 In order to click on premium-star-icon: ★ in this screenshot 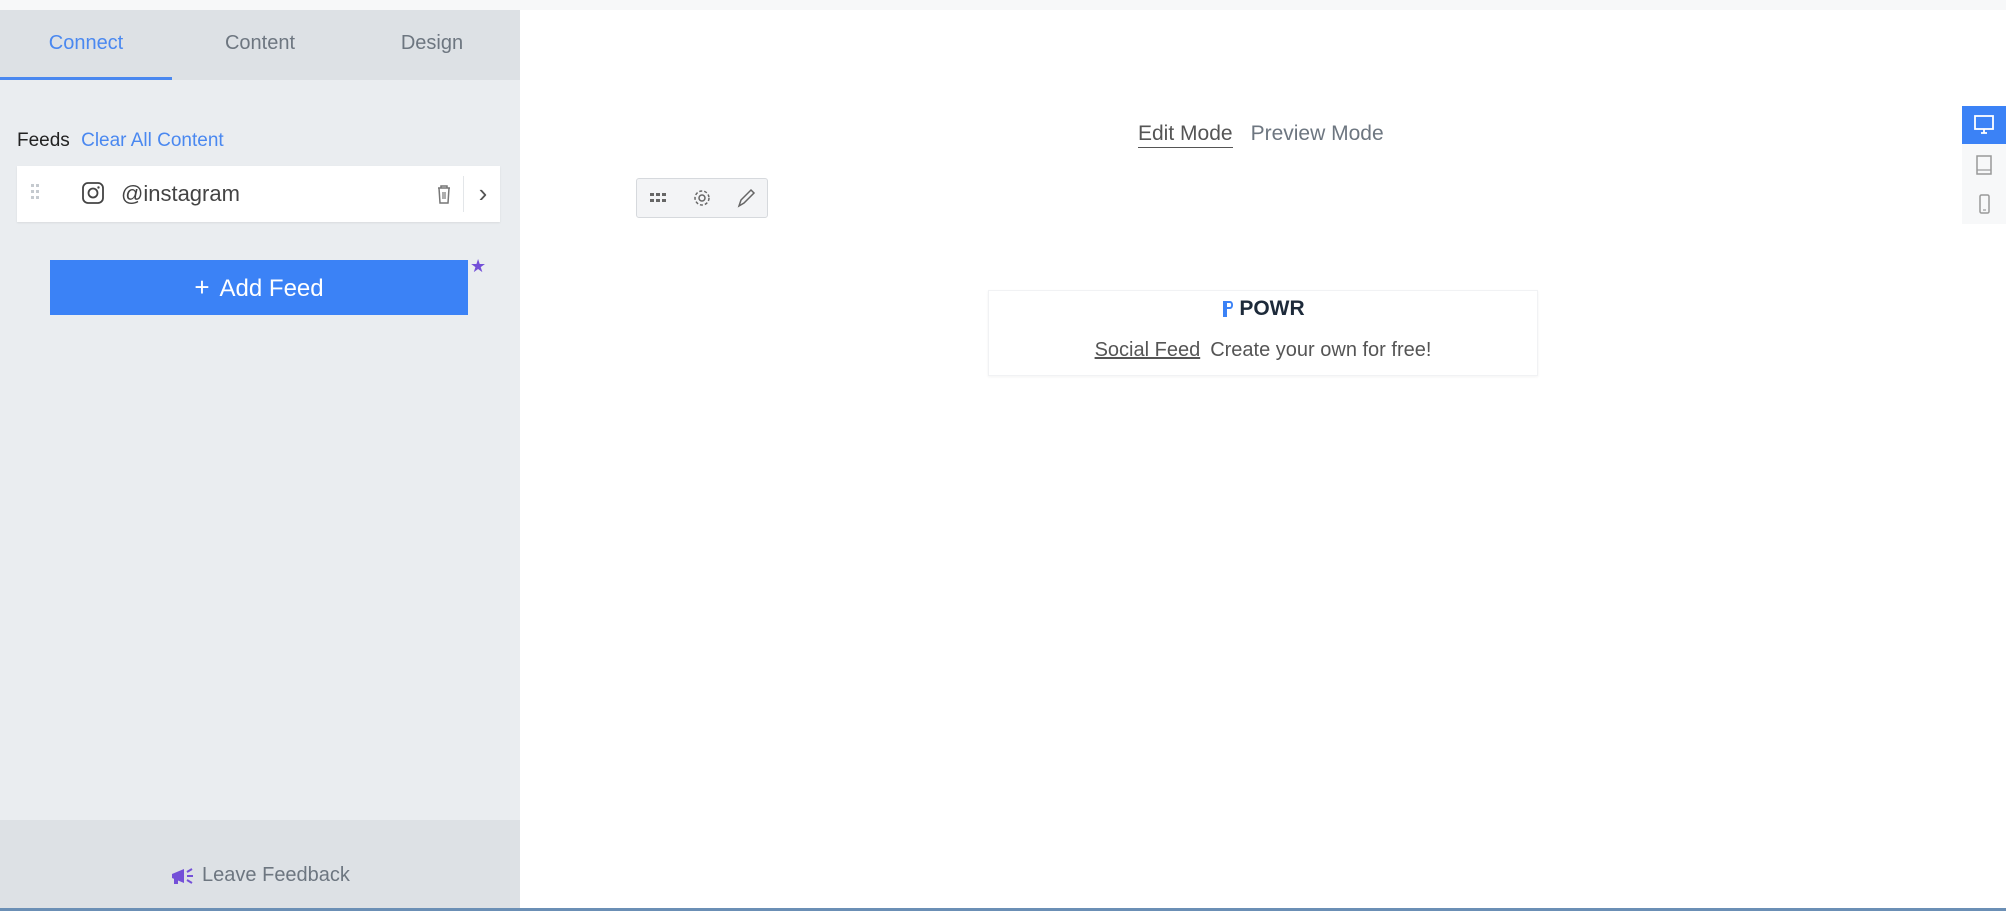, I will do `click(478, 266)`.